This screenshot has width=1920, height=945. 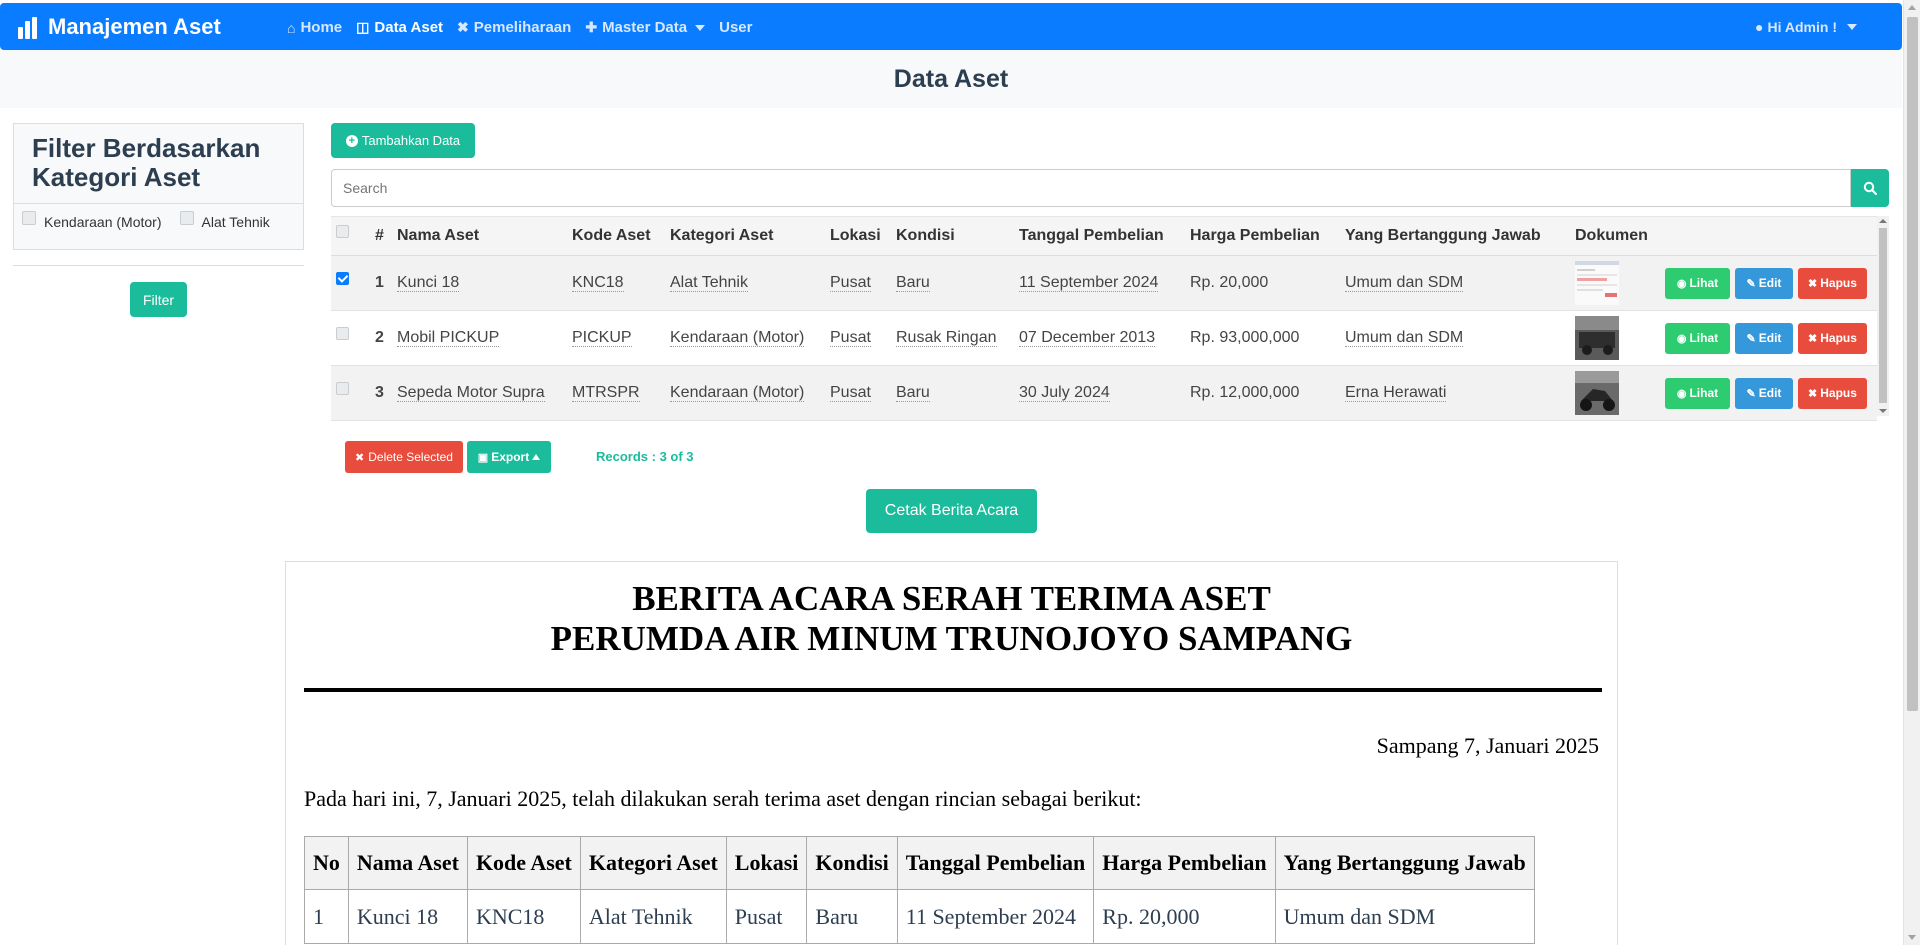 What do you see at coordinates (617, 236) in the screenshot?
I see `column-header: Kode Aset` at bounding box center [617, 236].